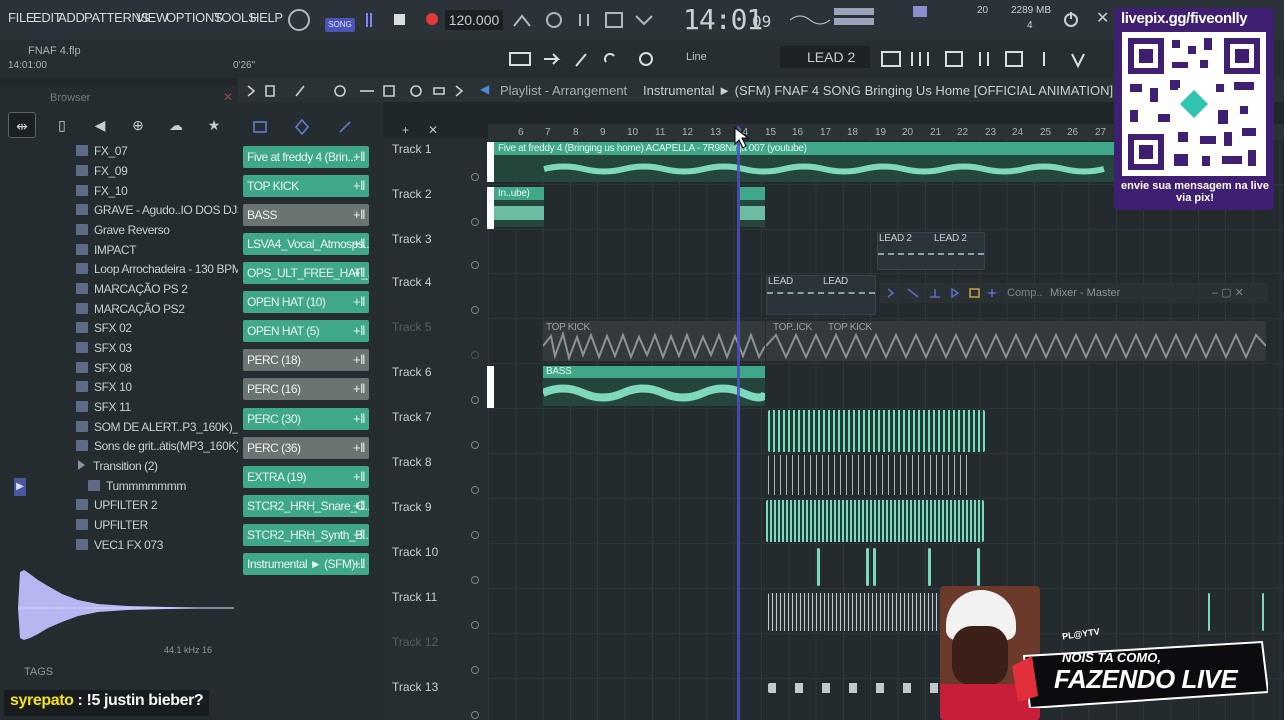  What do you see at coordinates (1263, 612) in the screenshot?
I see `audio-clip-track11` at bounding box center [1263, 612].